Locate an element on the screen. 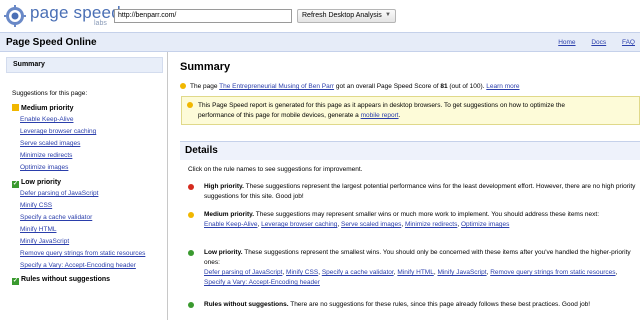  summary-heading: Summary is located at coordinates (205, 67).